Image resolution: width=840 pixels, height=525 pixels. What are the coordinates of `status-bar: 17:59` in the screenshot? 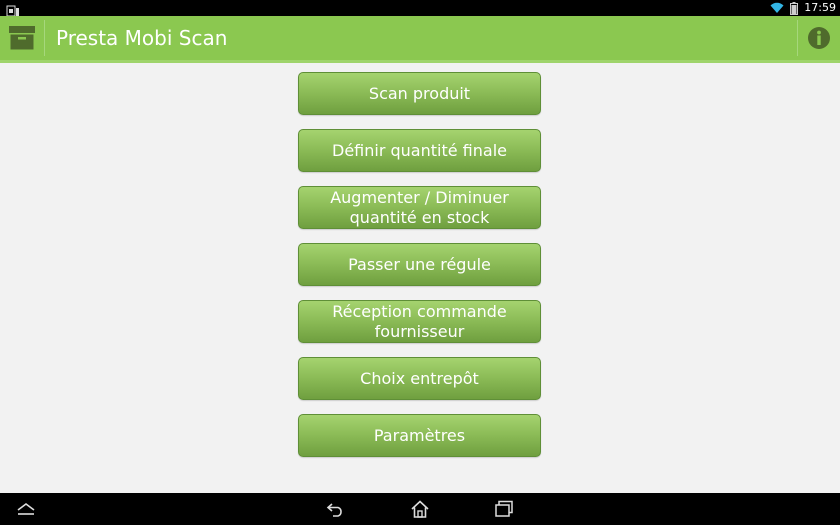 It's located at (420, 8).